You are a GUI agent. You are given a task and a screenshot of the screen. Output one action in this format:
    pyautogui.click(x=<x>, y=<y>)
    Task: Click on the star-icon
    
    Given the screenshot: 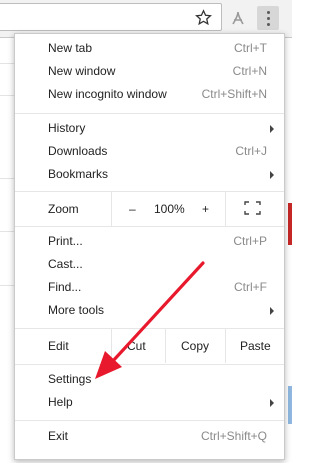 What is the action you would take?
    pyautogui.click(x=203, y=17)
    